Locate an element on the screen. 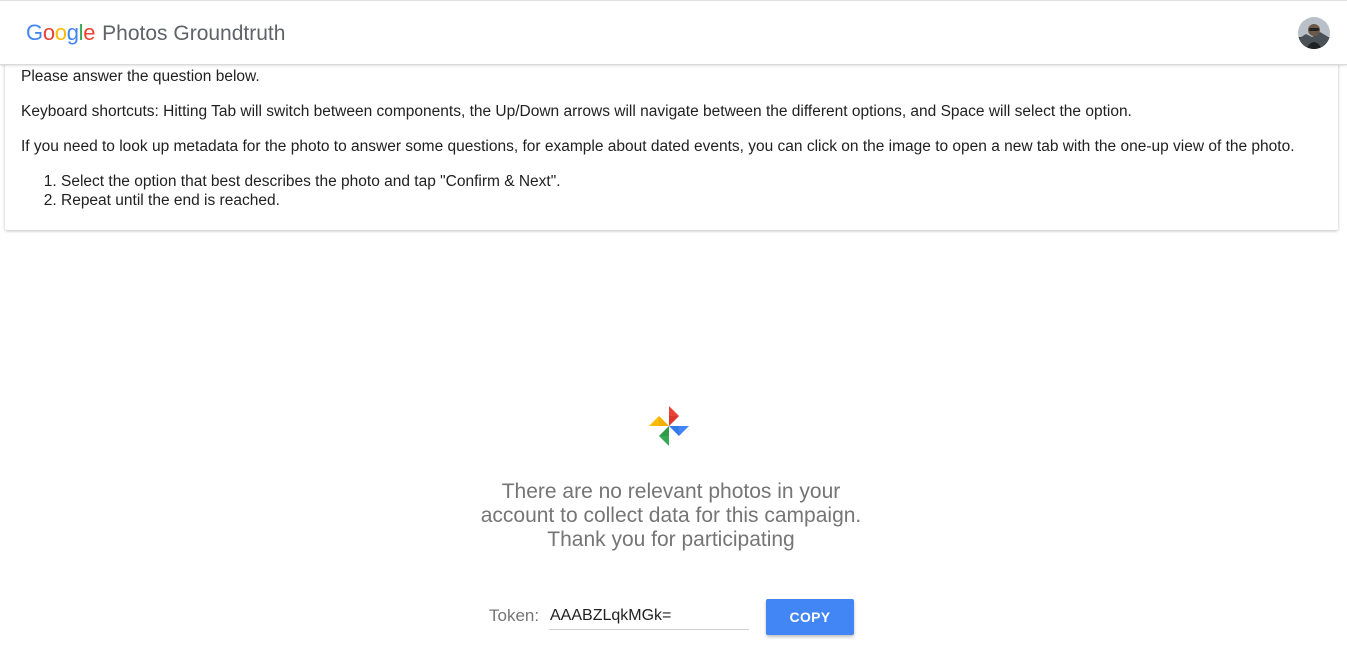 Image resolution: width=1347 pixels, height=655 pixels. instruction-step: Repeat until the end is reached. is located at coordinates (699, 200).